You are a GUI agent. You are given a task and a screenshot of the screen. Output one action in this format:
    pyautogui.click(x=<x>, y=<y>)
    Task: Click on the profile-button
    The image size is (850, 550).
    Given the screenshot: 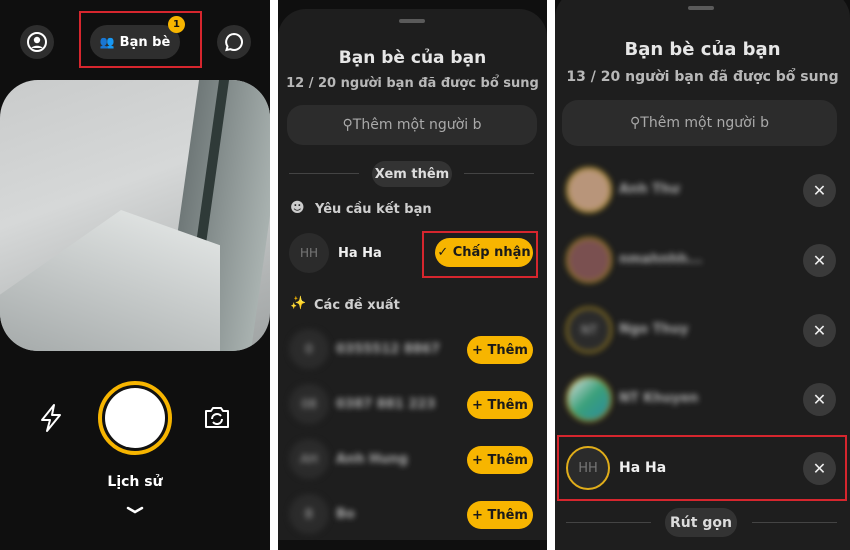 What is the action you would take?
    pyautogui.click(x=37, y=42)
    